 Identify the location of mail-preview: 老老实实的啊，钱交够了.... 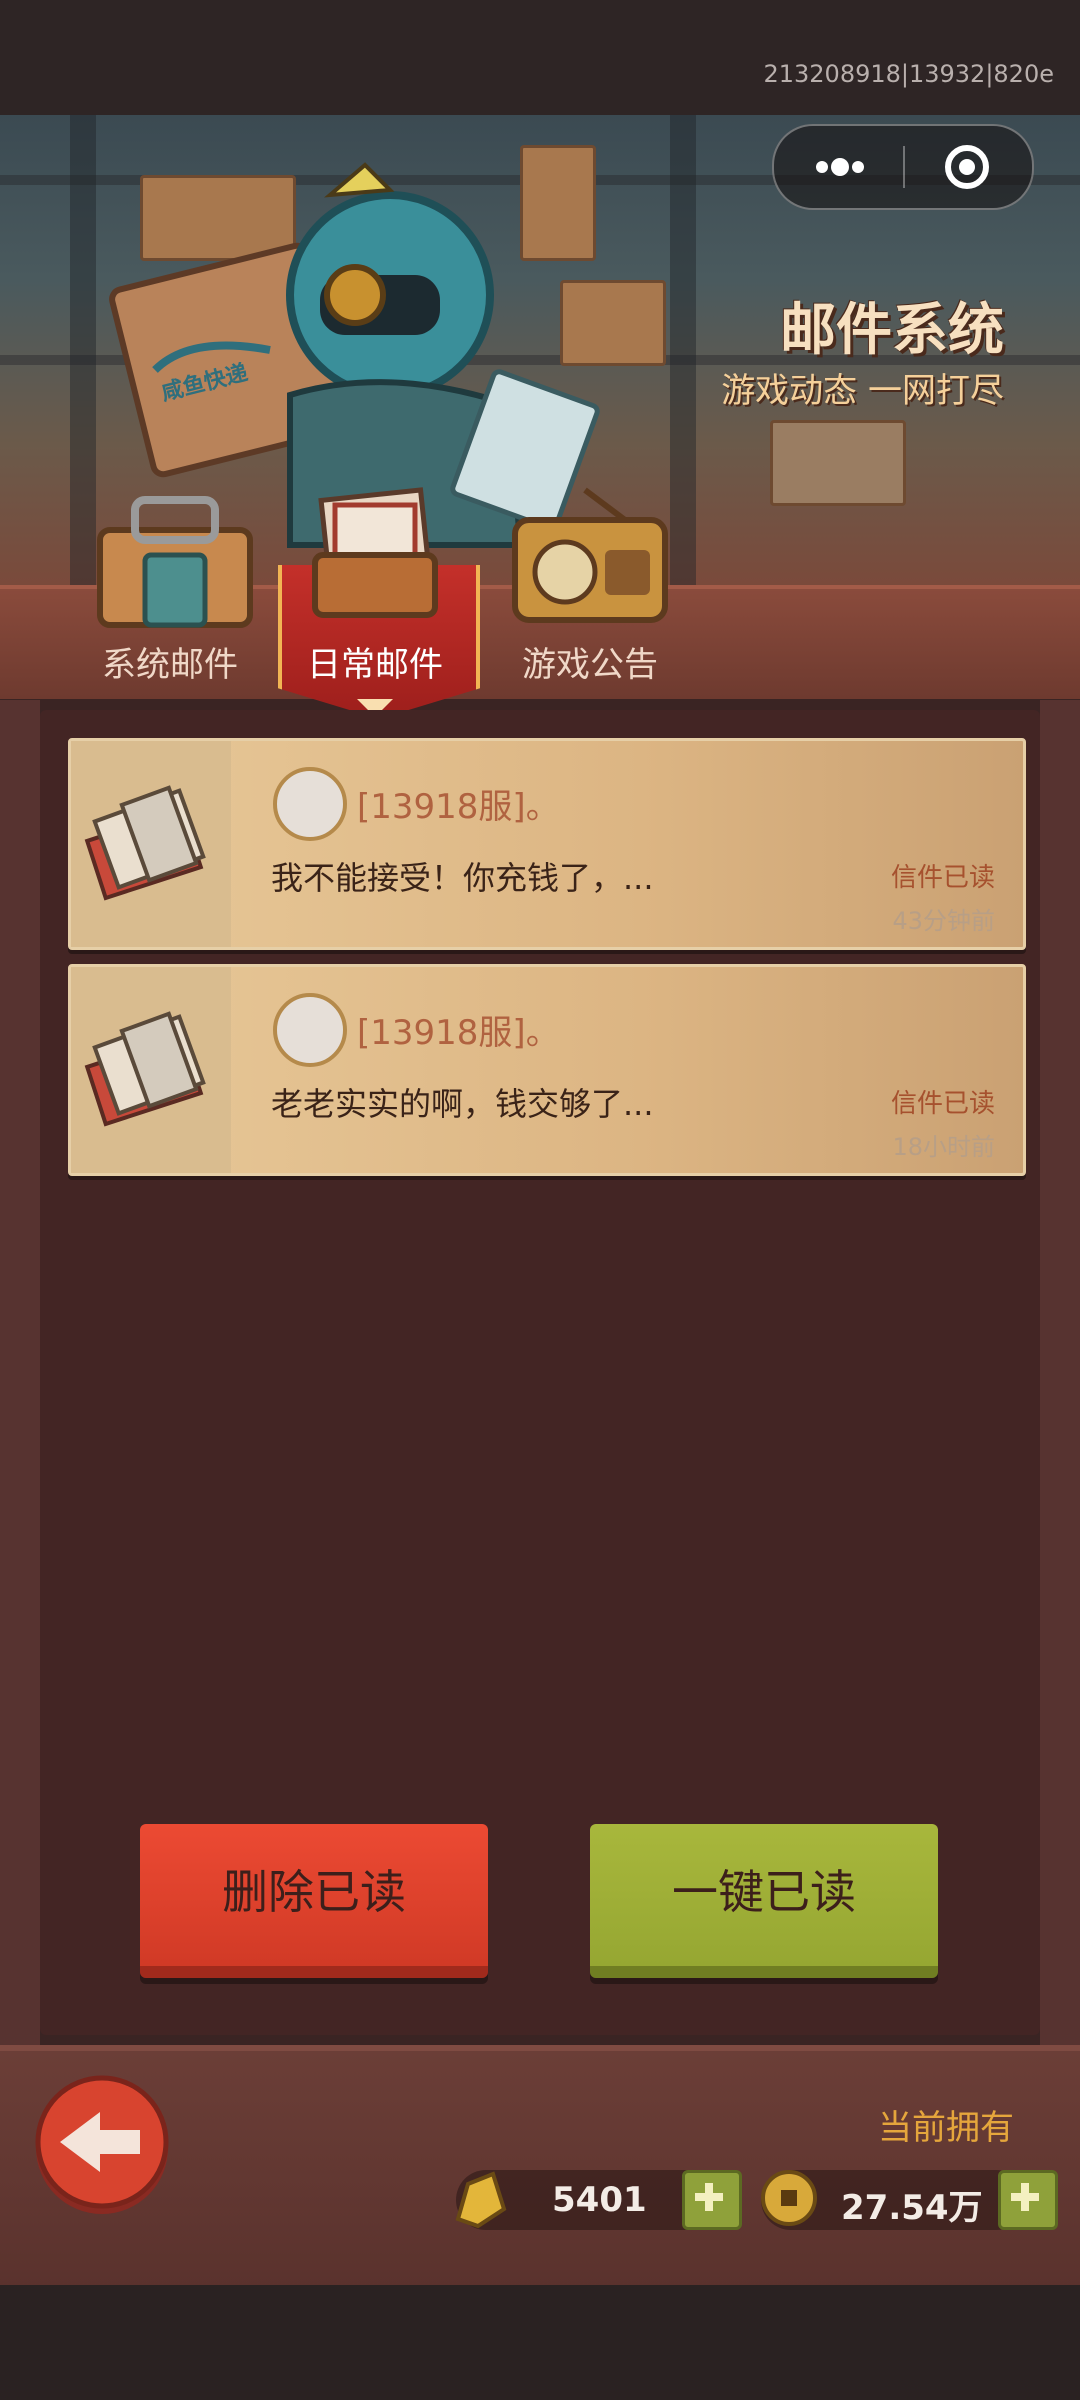
(462, 1104).